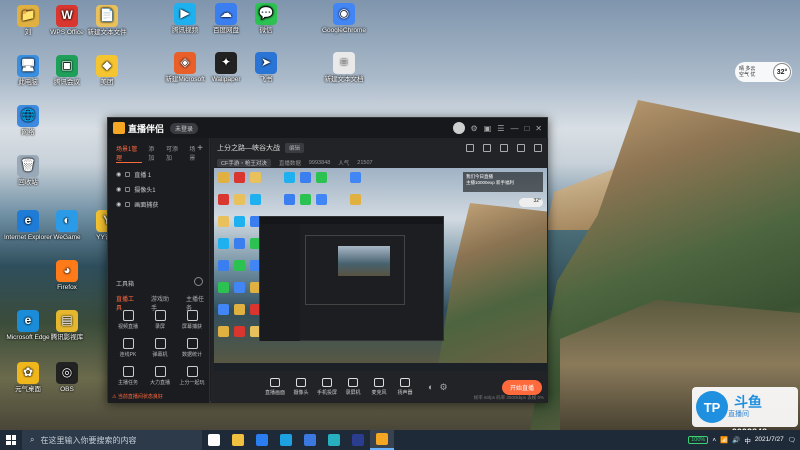 The width and height of the screenshot is (800, 450). What do you see at coordinates (344, 30) in the screenshot?
I see `desktop-icon-label: GoogleChrome` at bounding box center [344, 30].